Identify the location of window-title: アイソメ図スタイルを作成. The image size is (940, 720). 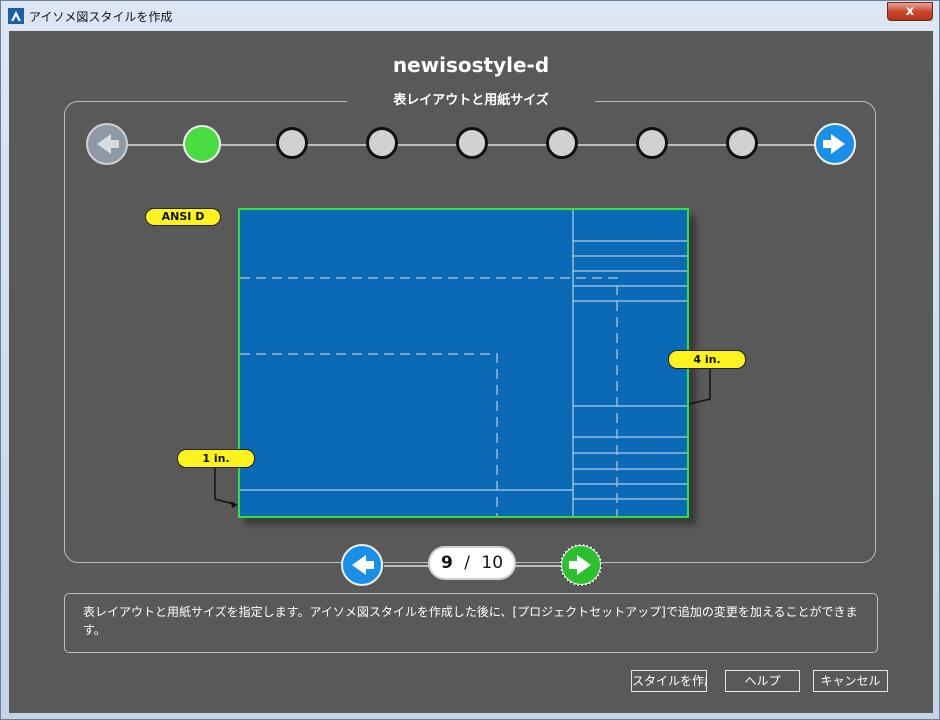
(101, 17).